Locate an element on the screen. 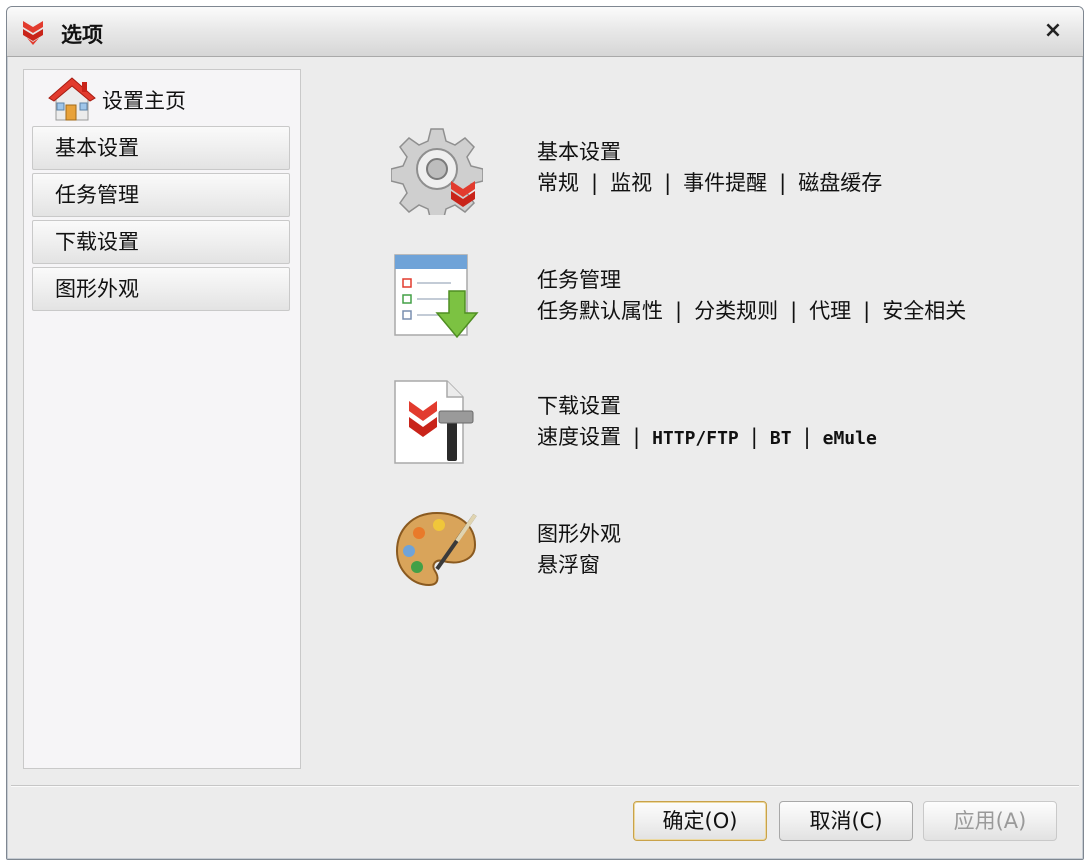 This screenshot has width=1090, height=868. link-speed-settings: 速度设置 is located at coordinates (579, 437).